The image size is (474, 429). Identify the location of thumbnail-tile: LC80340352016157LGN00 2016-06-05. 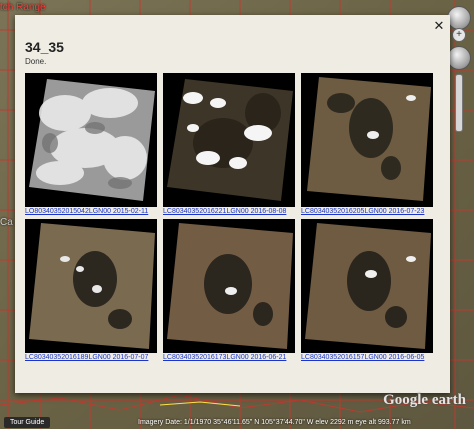
(367, 292).